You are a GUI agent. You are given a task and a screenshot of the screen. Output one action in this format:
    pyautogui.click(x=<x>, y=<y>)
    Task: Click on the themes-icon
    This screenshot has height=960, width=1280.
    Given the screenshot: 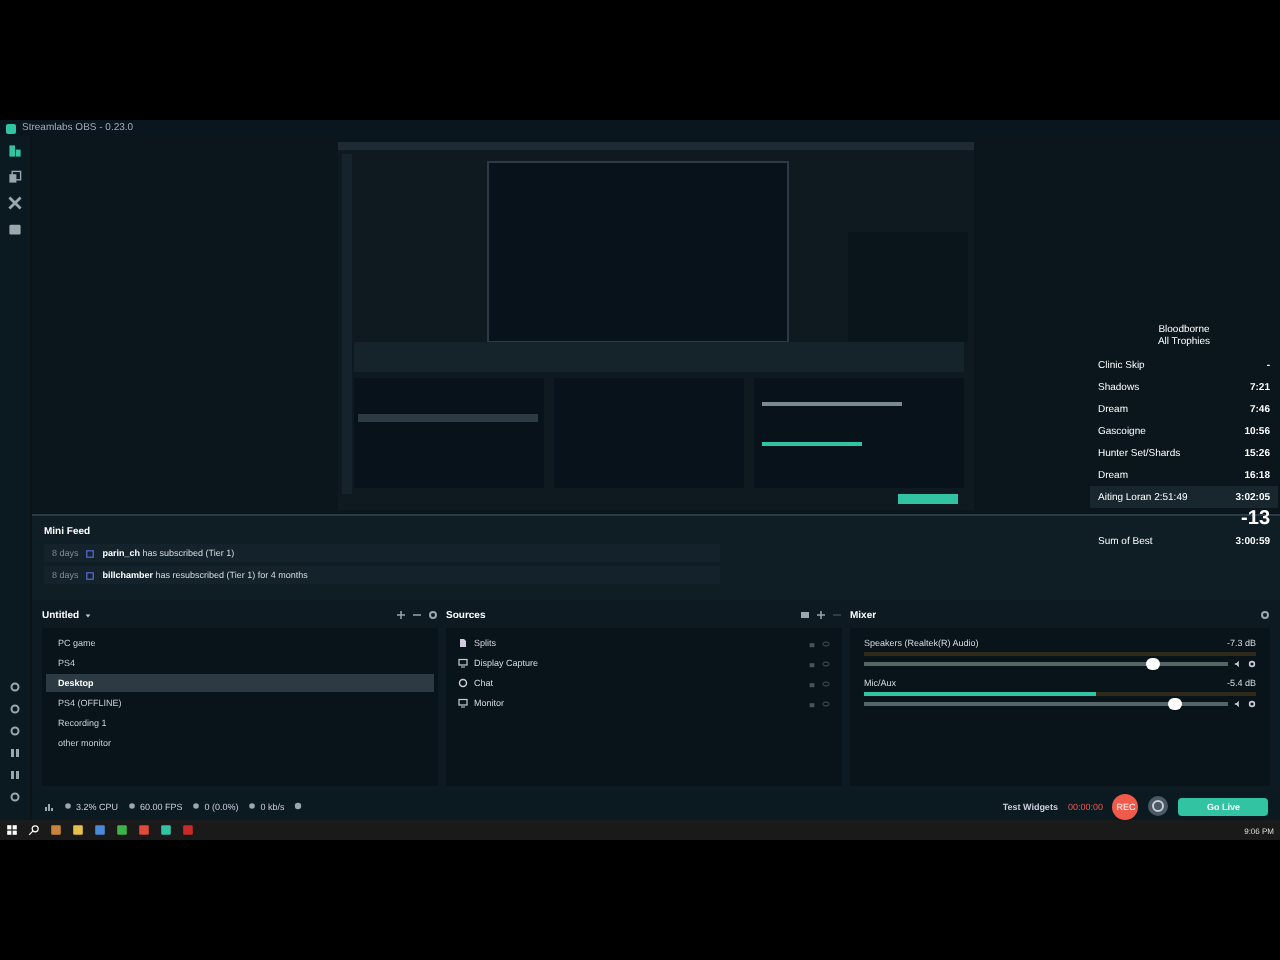 What is the action you would take?
    pyautogui.click(x=15, y=177)
    